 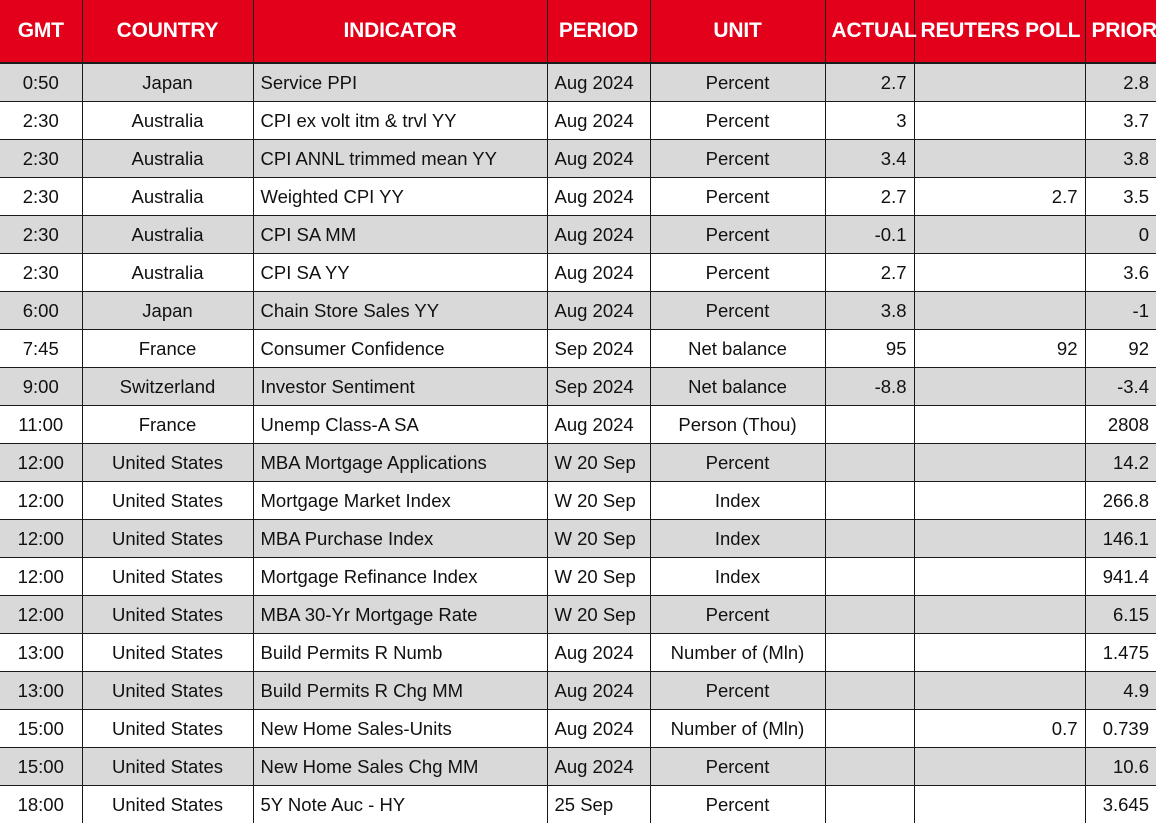 I want to click on cell-country: Switzerland, so click(x=167, y=387).